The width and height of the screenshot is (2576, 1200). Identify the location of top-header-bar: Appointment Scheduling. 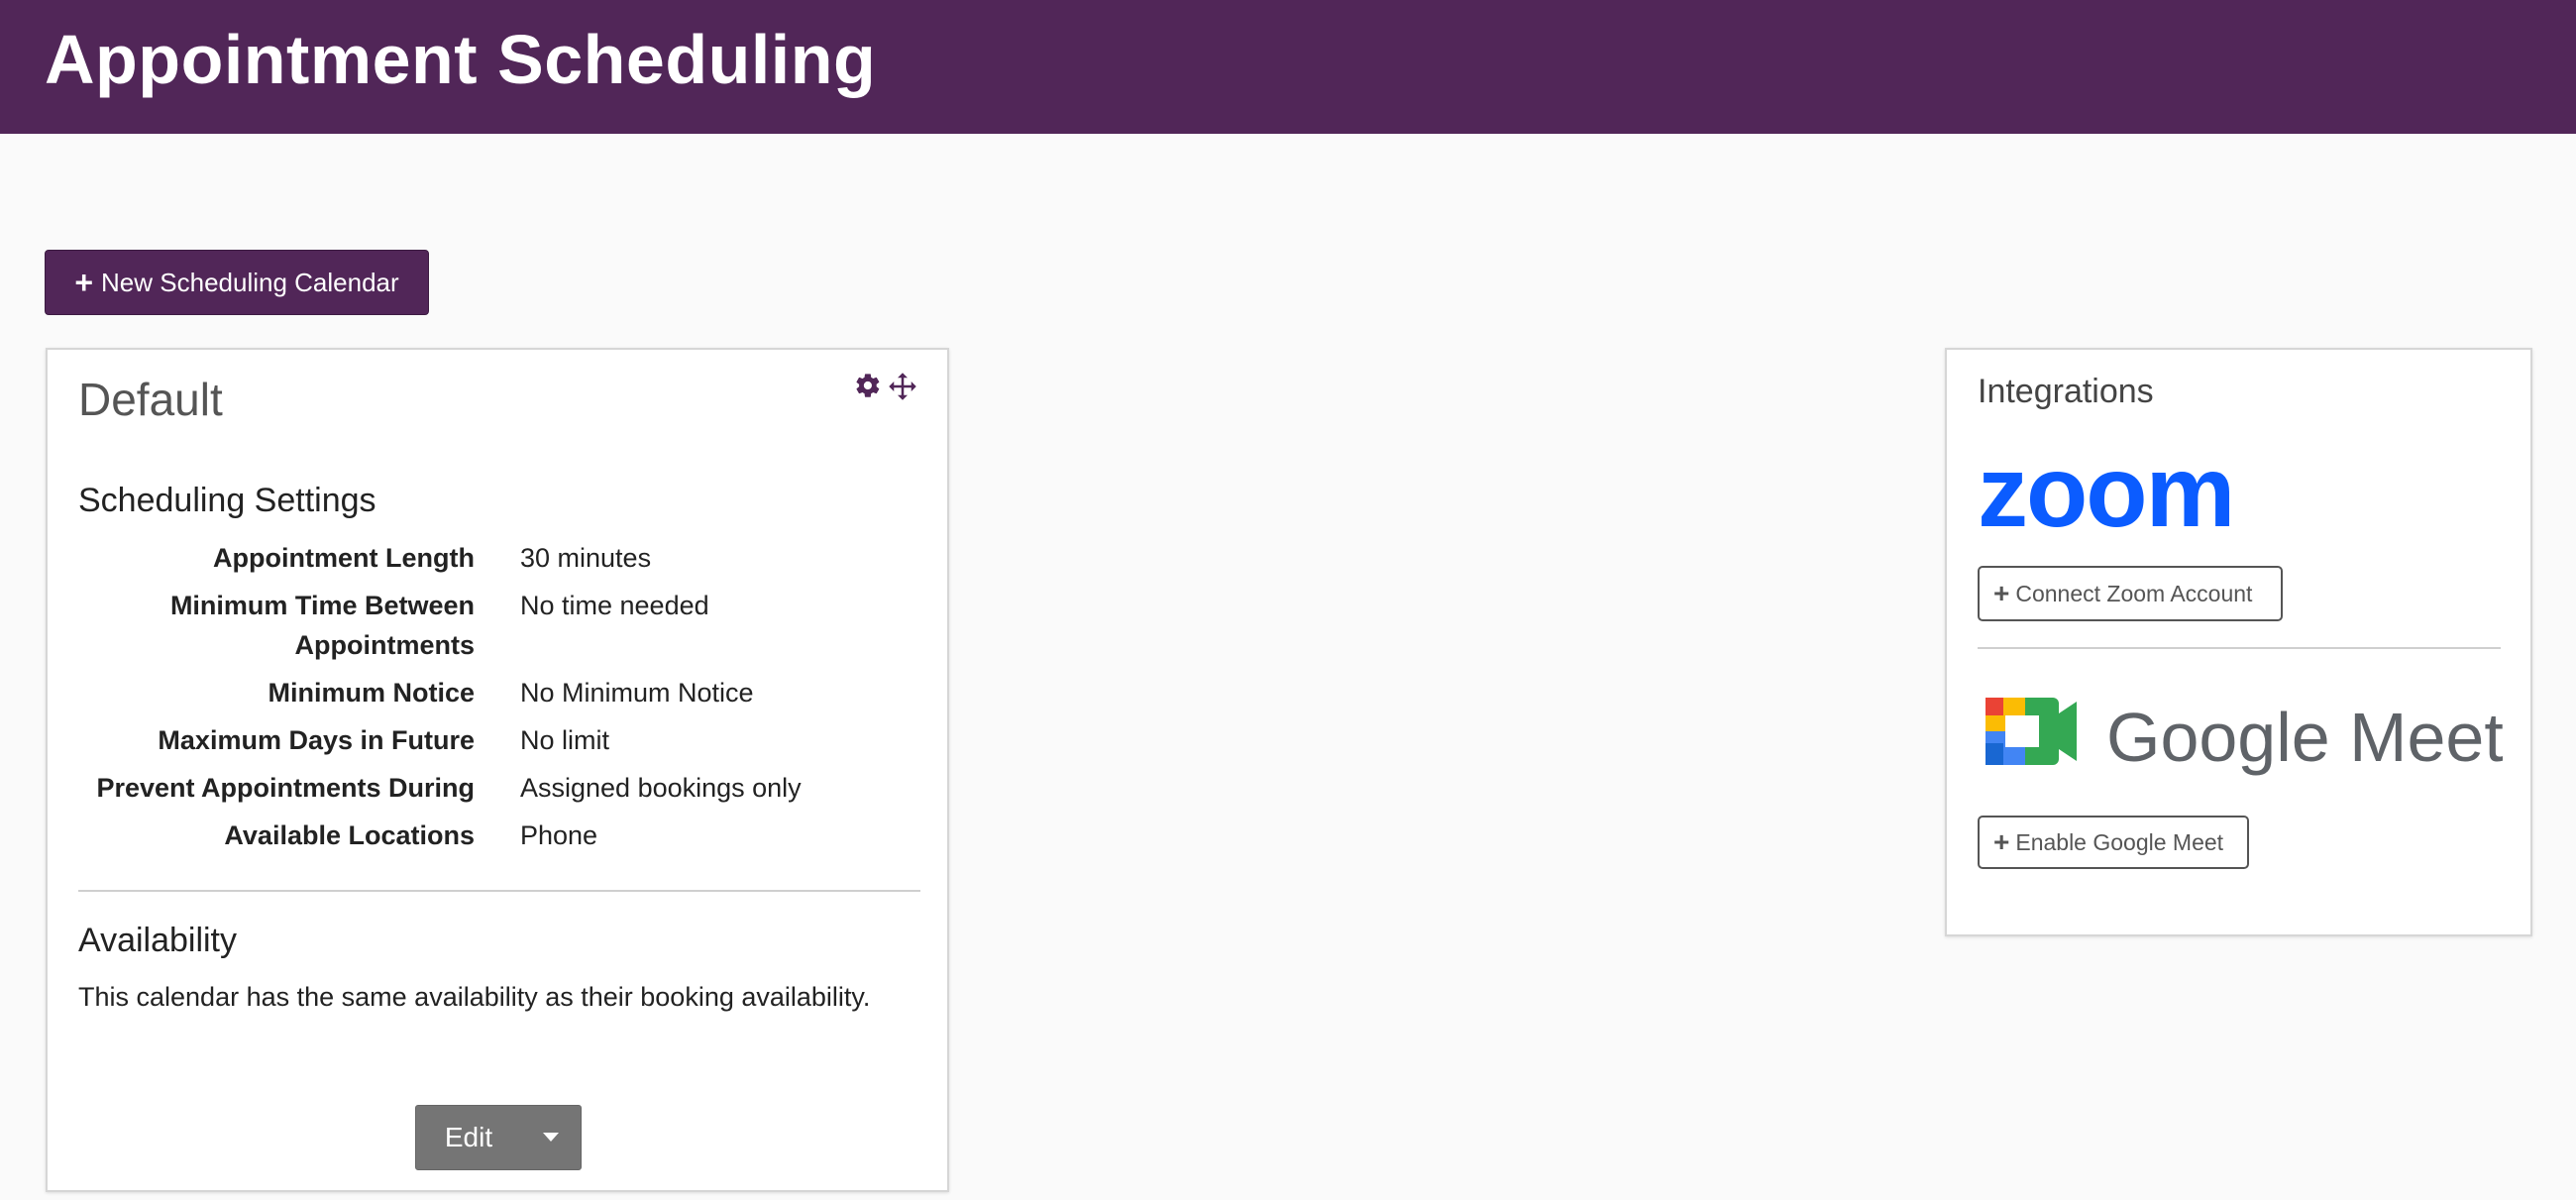
(1288, 67).